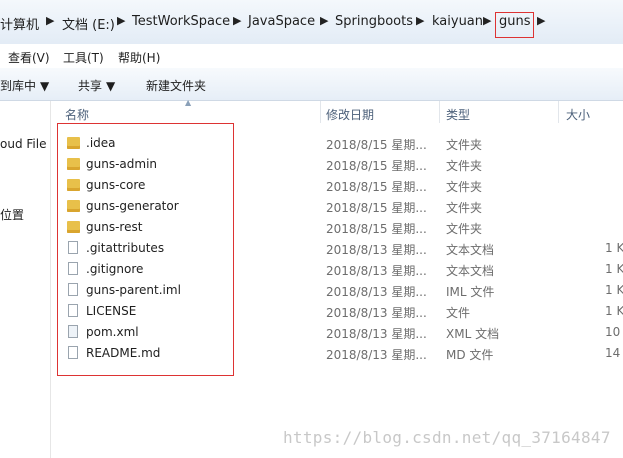  What do you see at coordinates (19, 23) in the screenshot?
I see `breadcrumb-computer: 计算机` at bounding box center [19, 23].